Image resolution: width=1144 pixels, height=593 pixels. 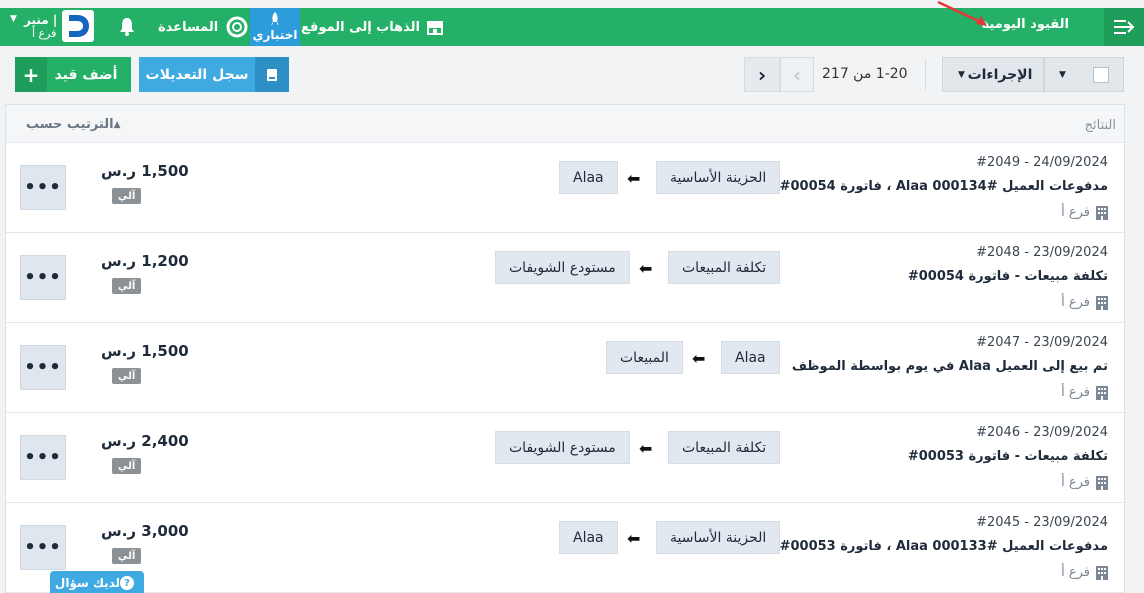 What do you see at coordinates (145, 531) in the screenshot?
I see `entry-amount: 3,000 ر.س` at bounding box center [145, 531].